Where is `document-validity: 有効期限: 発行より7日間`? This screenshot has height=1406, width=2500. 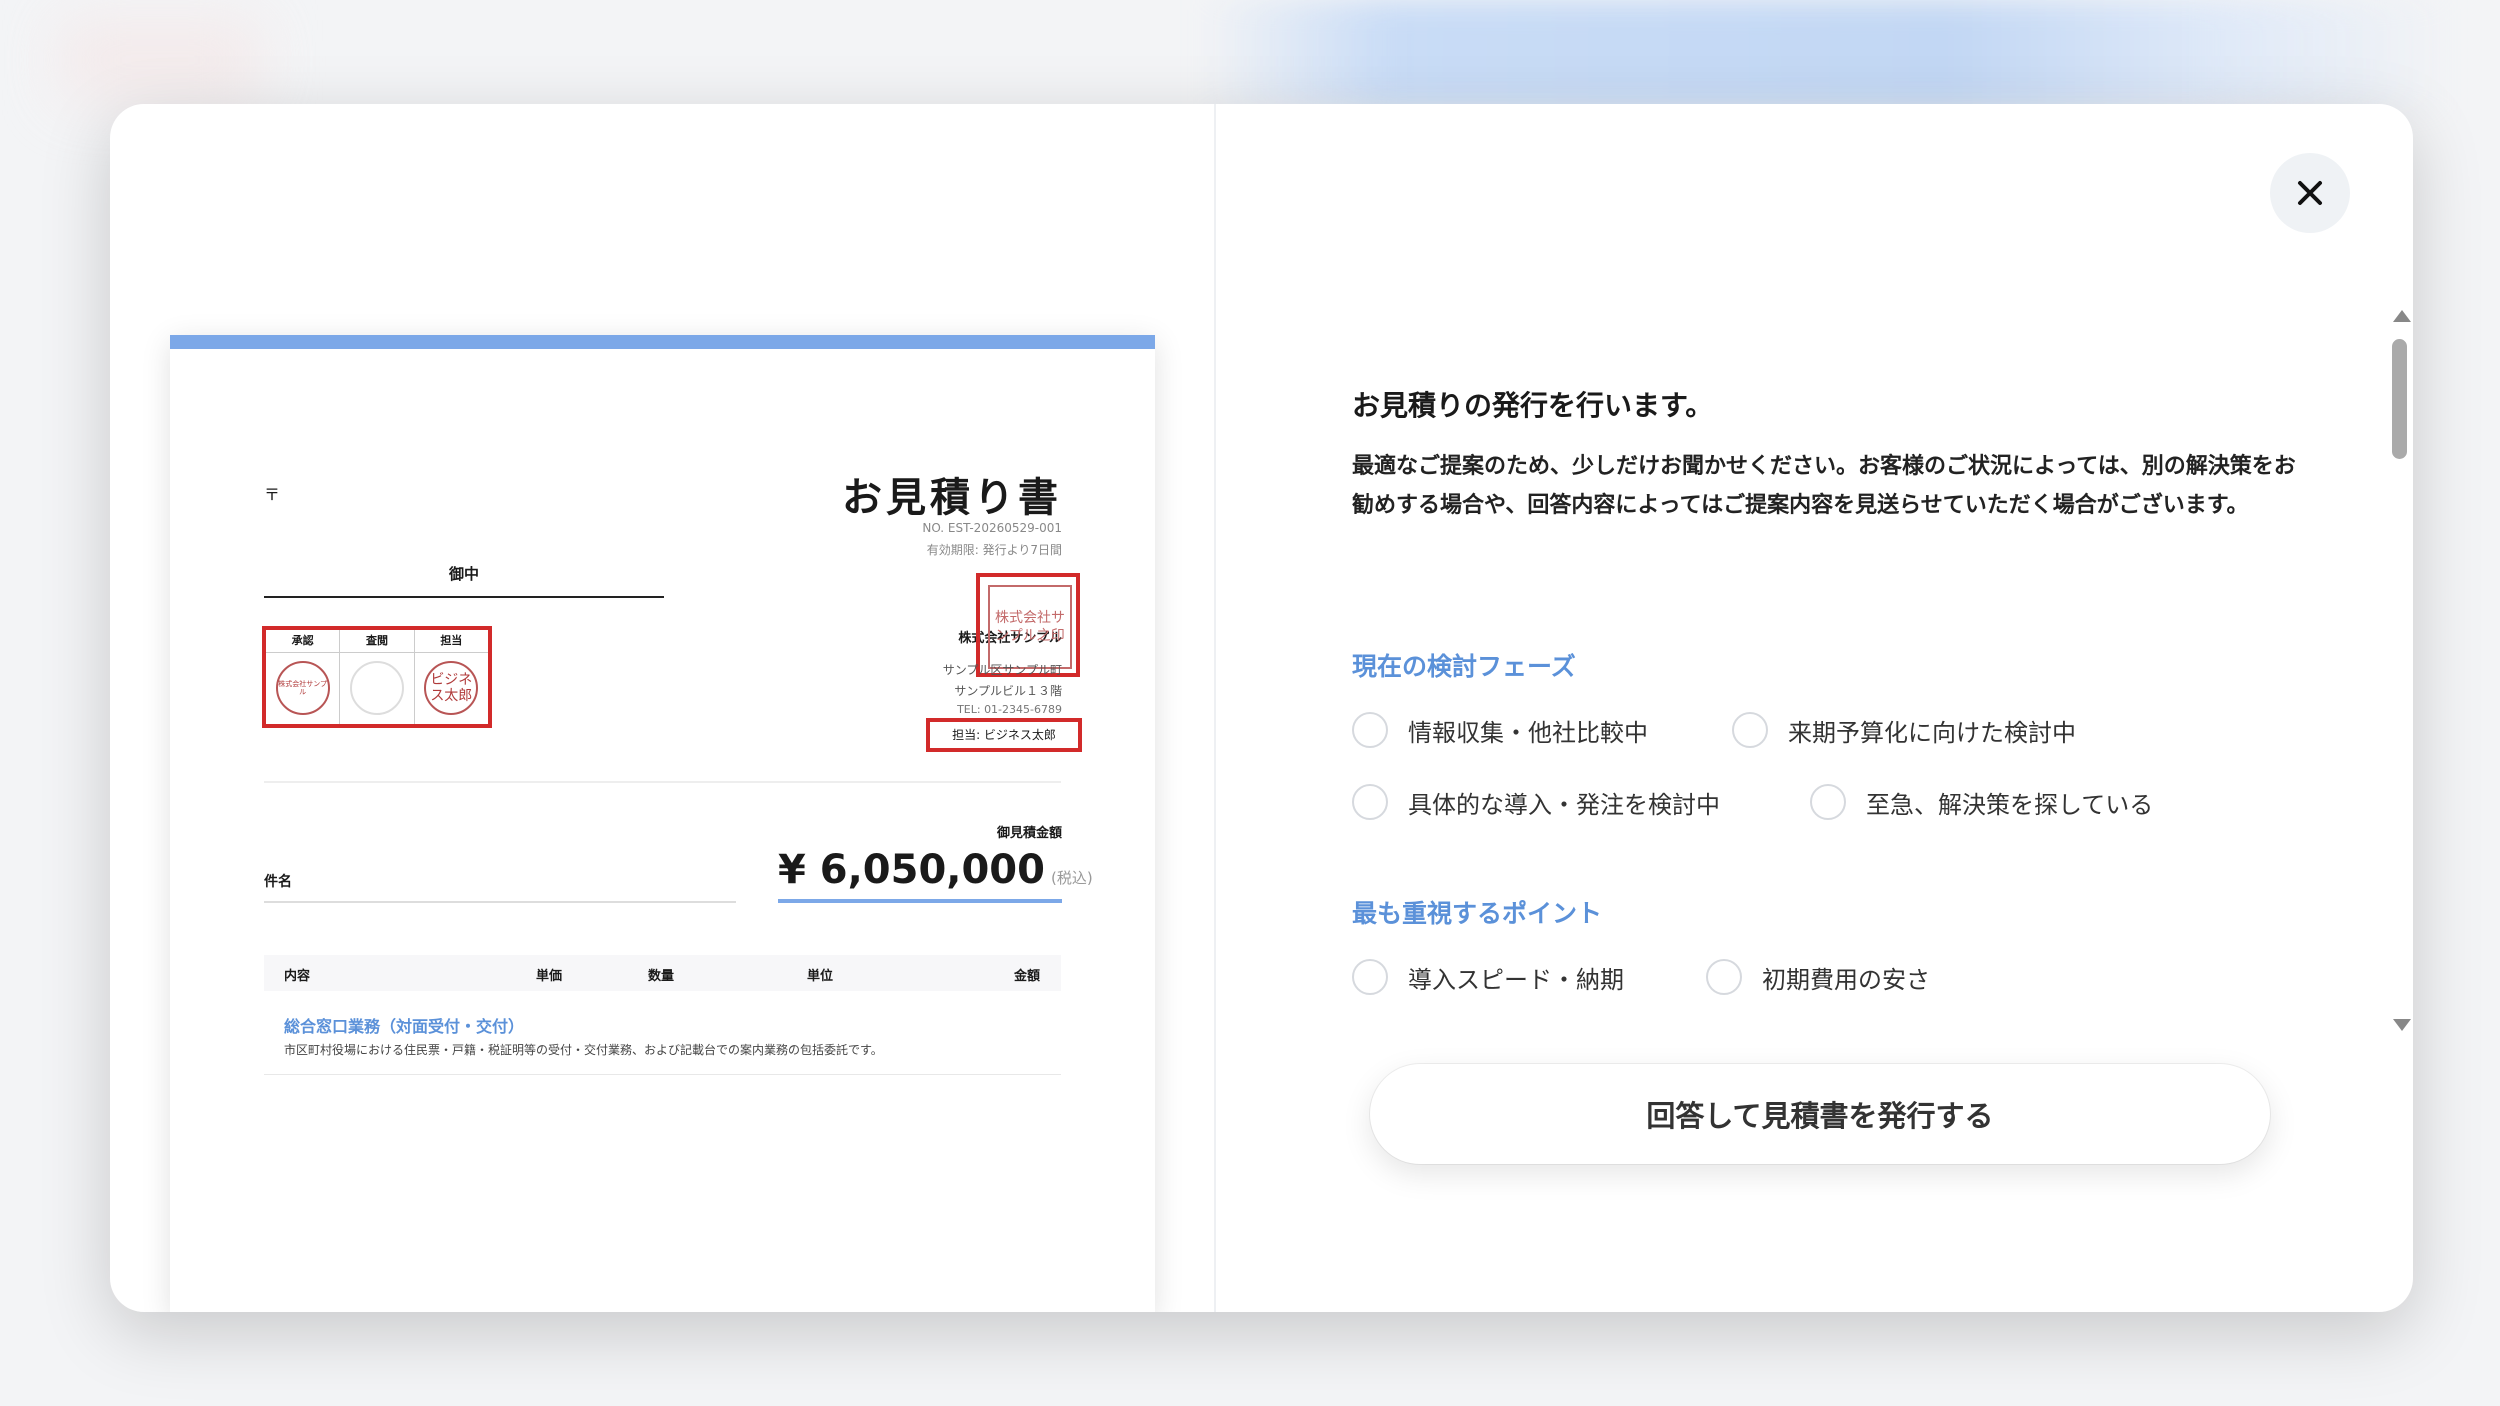
document-validity: 有効期限: 発行より7日間 is located at coordinates (994, 550).